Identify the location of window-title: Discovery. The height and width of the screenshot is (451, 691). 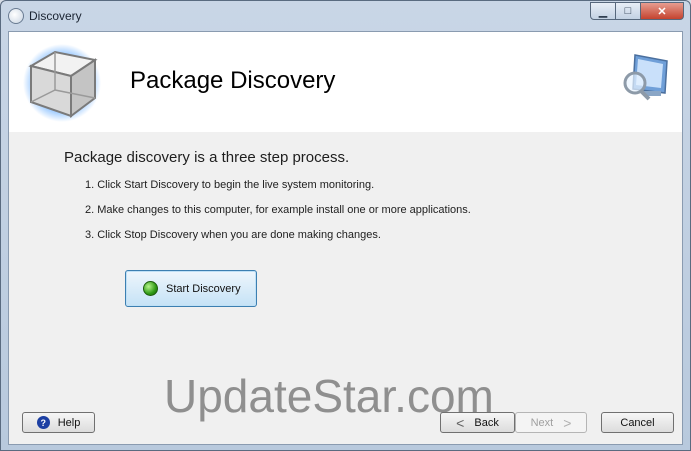
(55, 16).